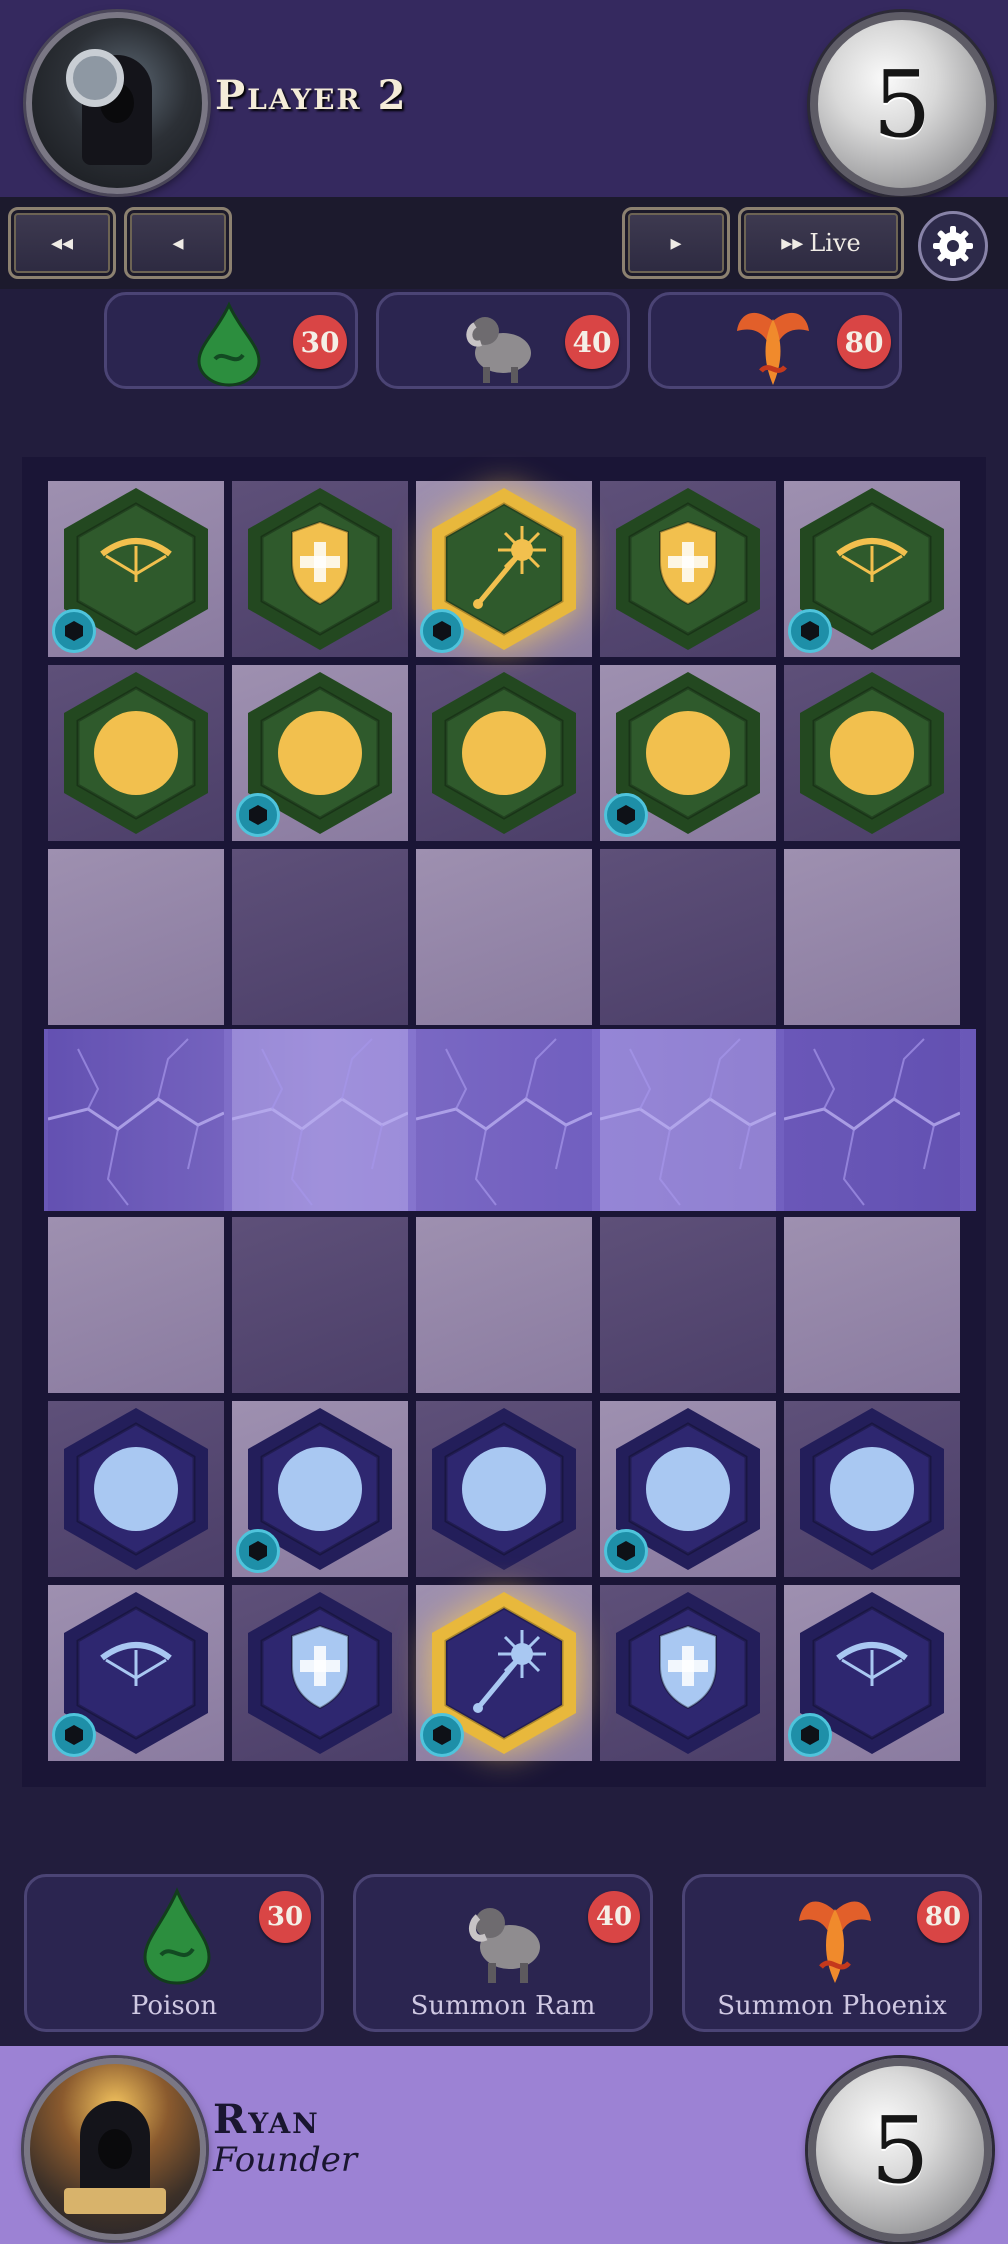 The image size is (1008, 2244). I want to click on magnifier-art, so click(95, 77).